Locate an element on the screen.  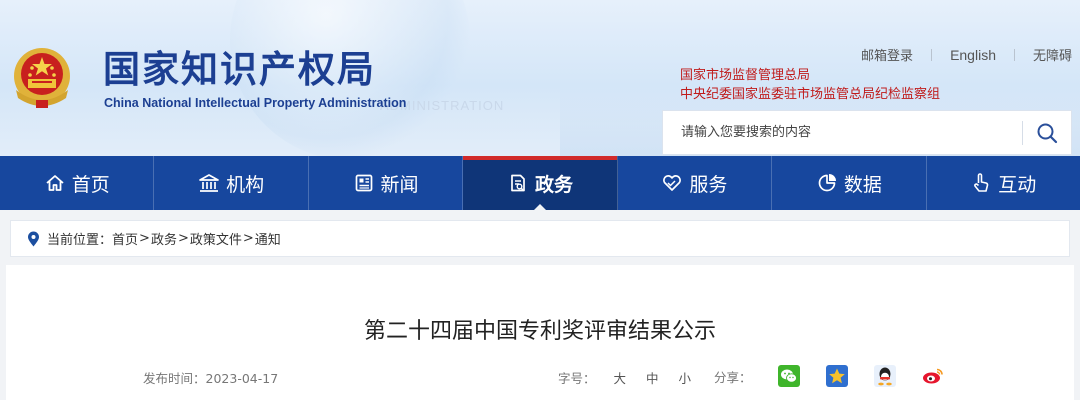
nav-item-news: 新闻 is located at coordinates (386, 183).